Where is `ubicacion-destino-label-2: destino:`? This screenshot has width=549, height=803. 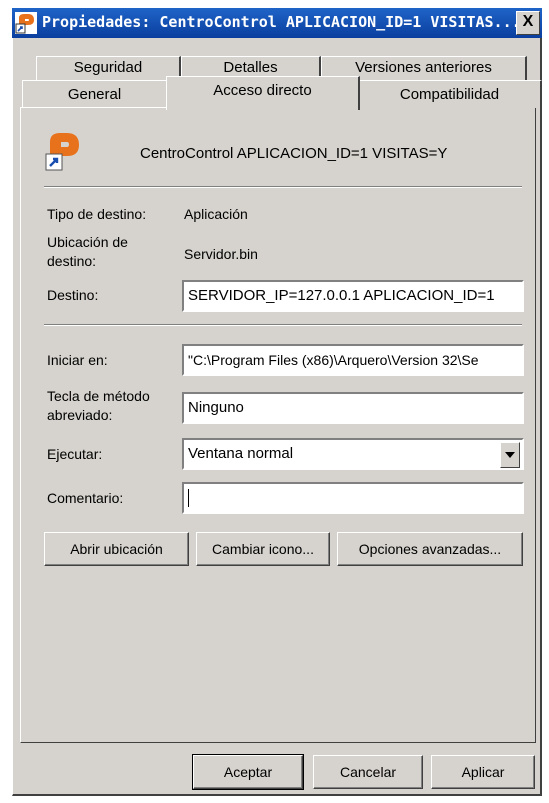
ubicacion-destino-label-2: destino: is located at coordinates (72, 261).